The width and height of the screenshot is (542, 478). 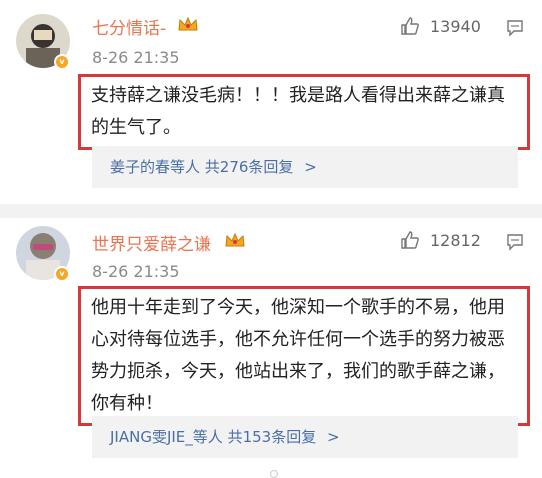 I want to click on divider, so click(x=271, y=211).